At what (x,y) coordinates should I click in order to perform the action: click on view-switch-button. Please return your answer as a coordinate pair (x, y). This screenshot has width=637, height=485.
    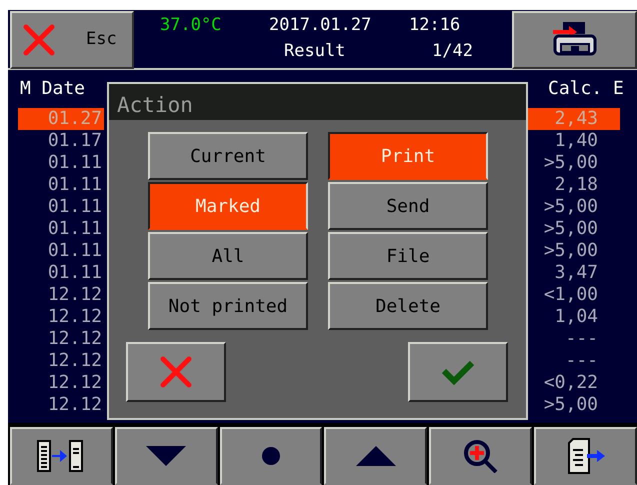
    Looking at the image, I should click on (61, 456).